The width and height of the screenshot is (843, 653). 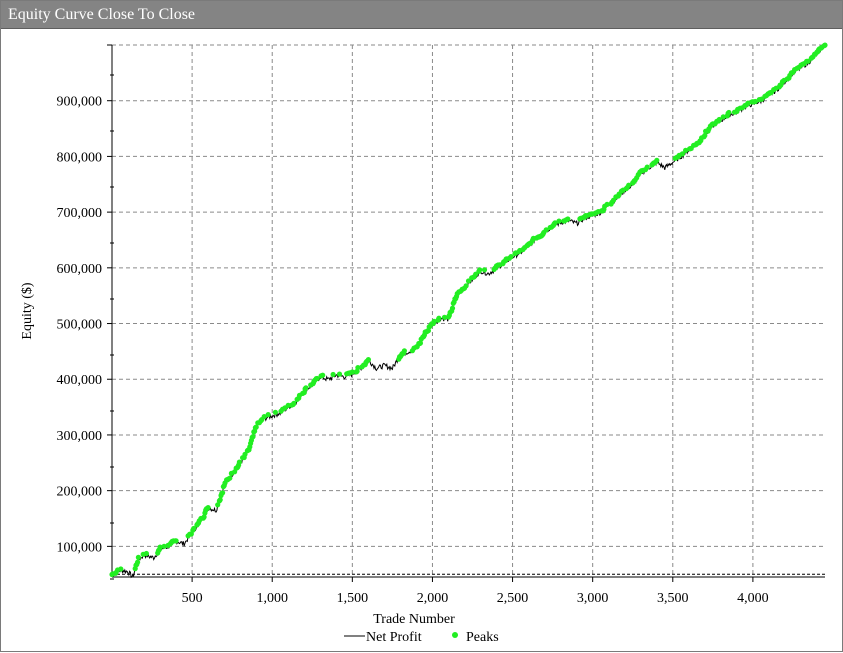 I want to click on y-tick-label: 800,000, so click(x=80, y=157).